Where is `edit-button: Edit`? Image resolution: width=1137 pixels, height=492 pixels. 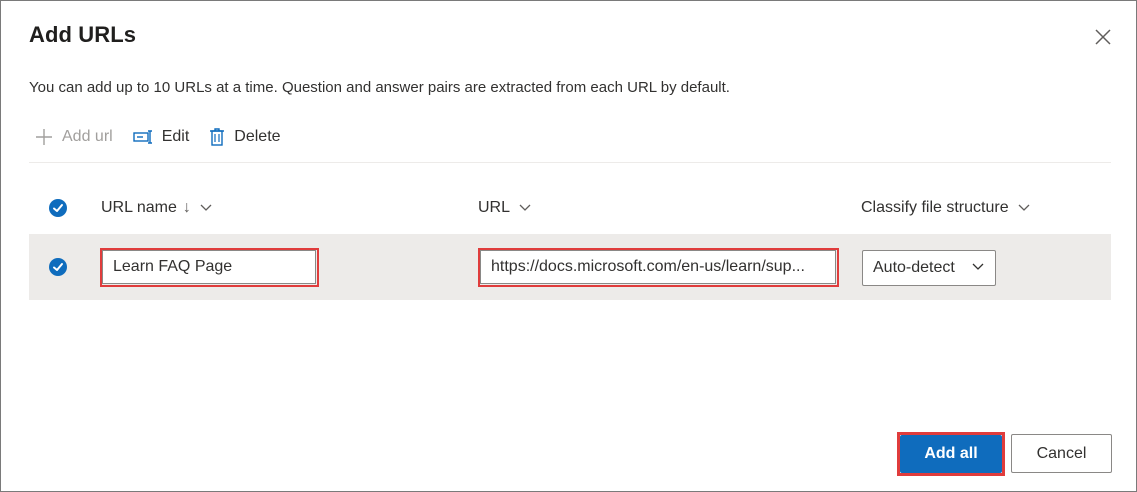
edit-button: Edit is located at coordinates (161, 137).